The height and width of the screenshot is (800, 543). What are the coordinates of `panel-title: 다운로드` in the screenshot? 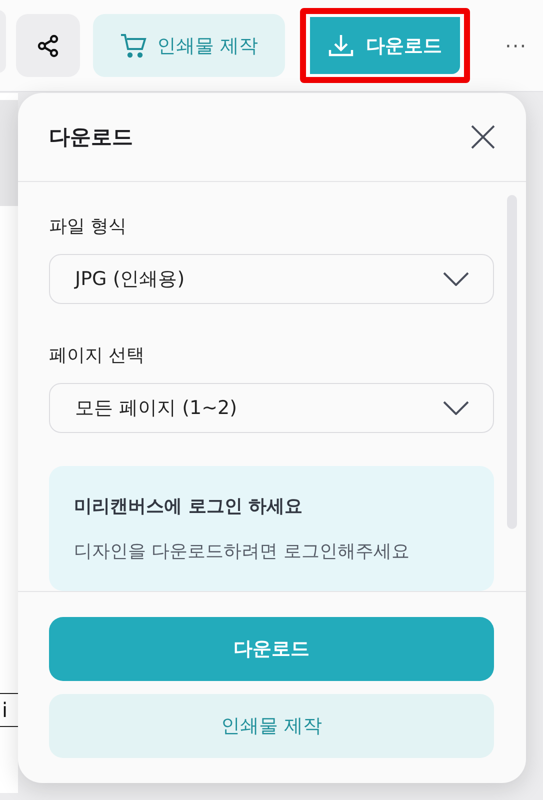 It's located at (91, 137).